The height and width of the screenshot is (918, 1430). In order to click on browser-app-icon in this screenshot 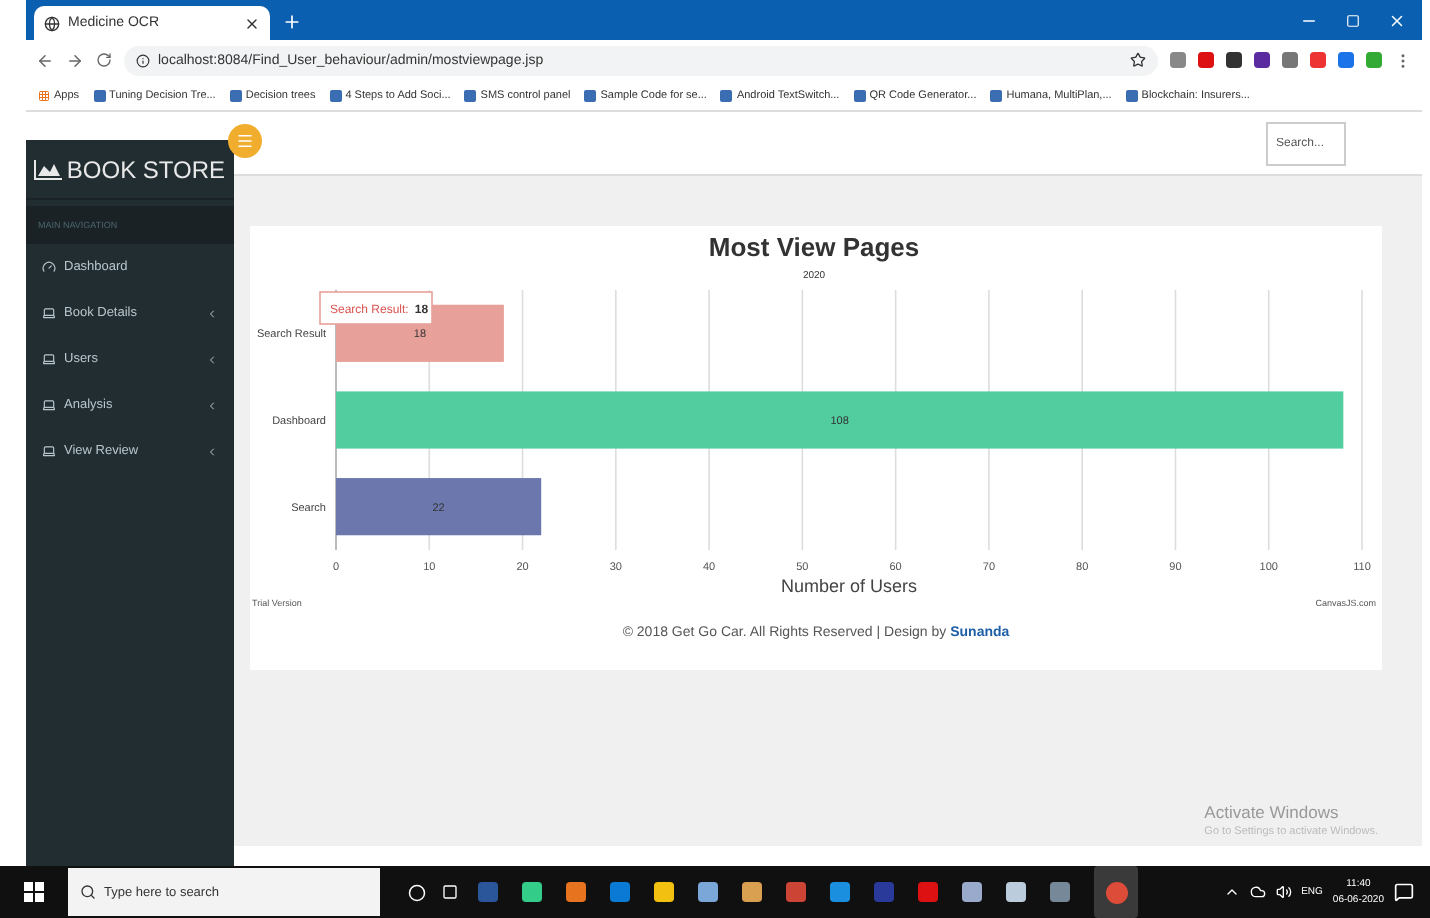, I will do `click(1116, 892)`.